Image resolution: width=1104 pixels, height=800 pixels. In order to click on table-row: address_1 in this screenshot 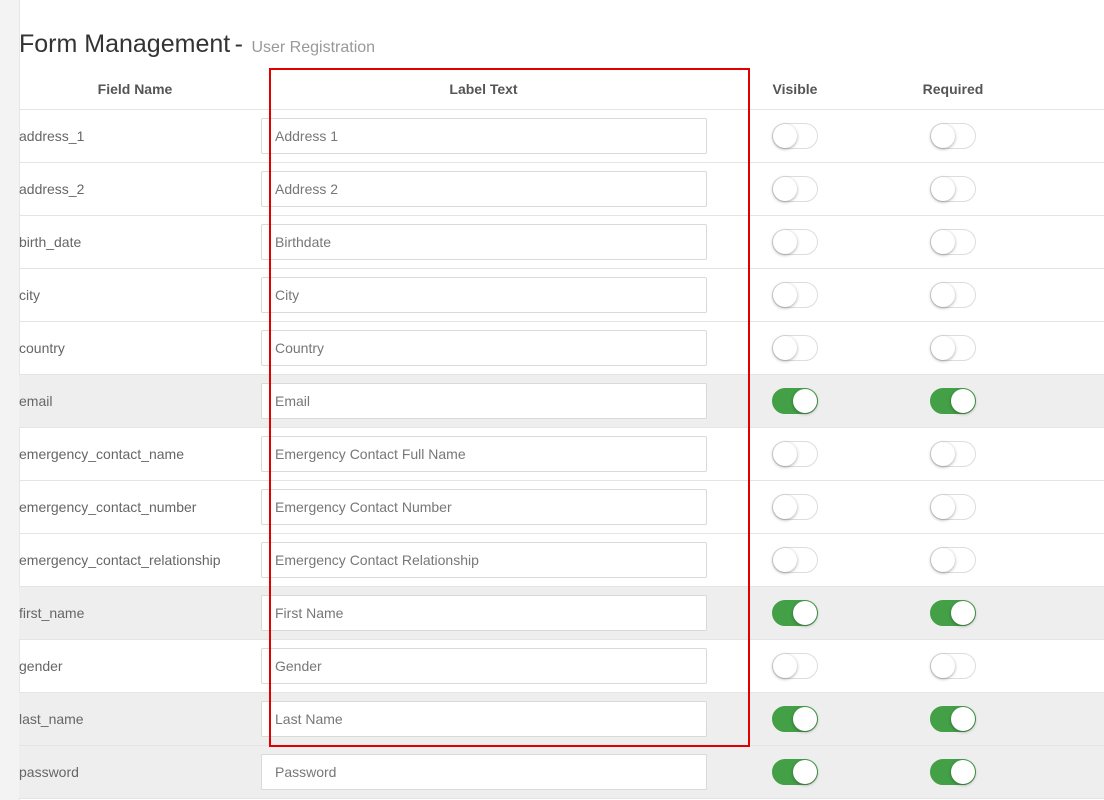, I will do `click(561, 136)`.